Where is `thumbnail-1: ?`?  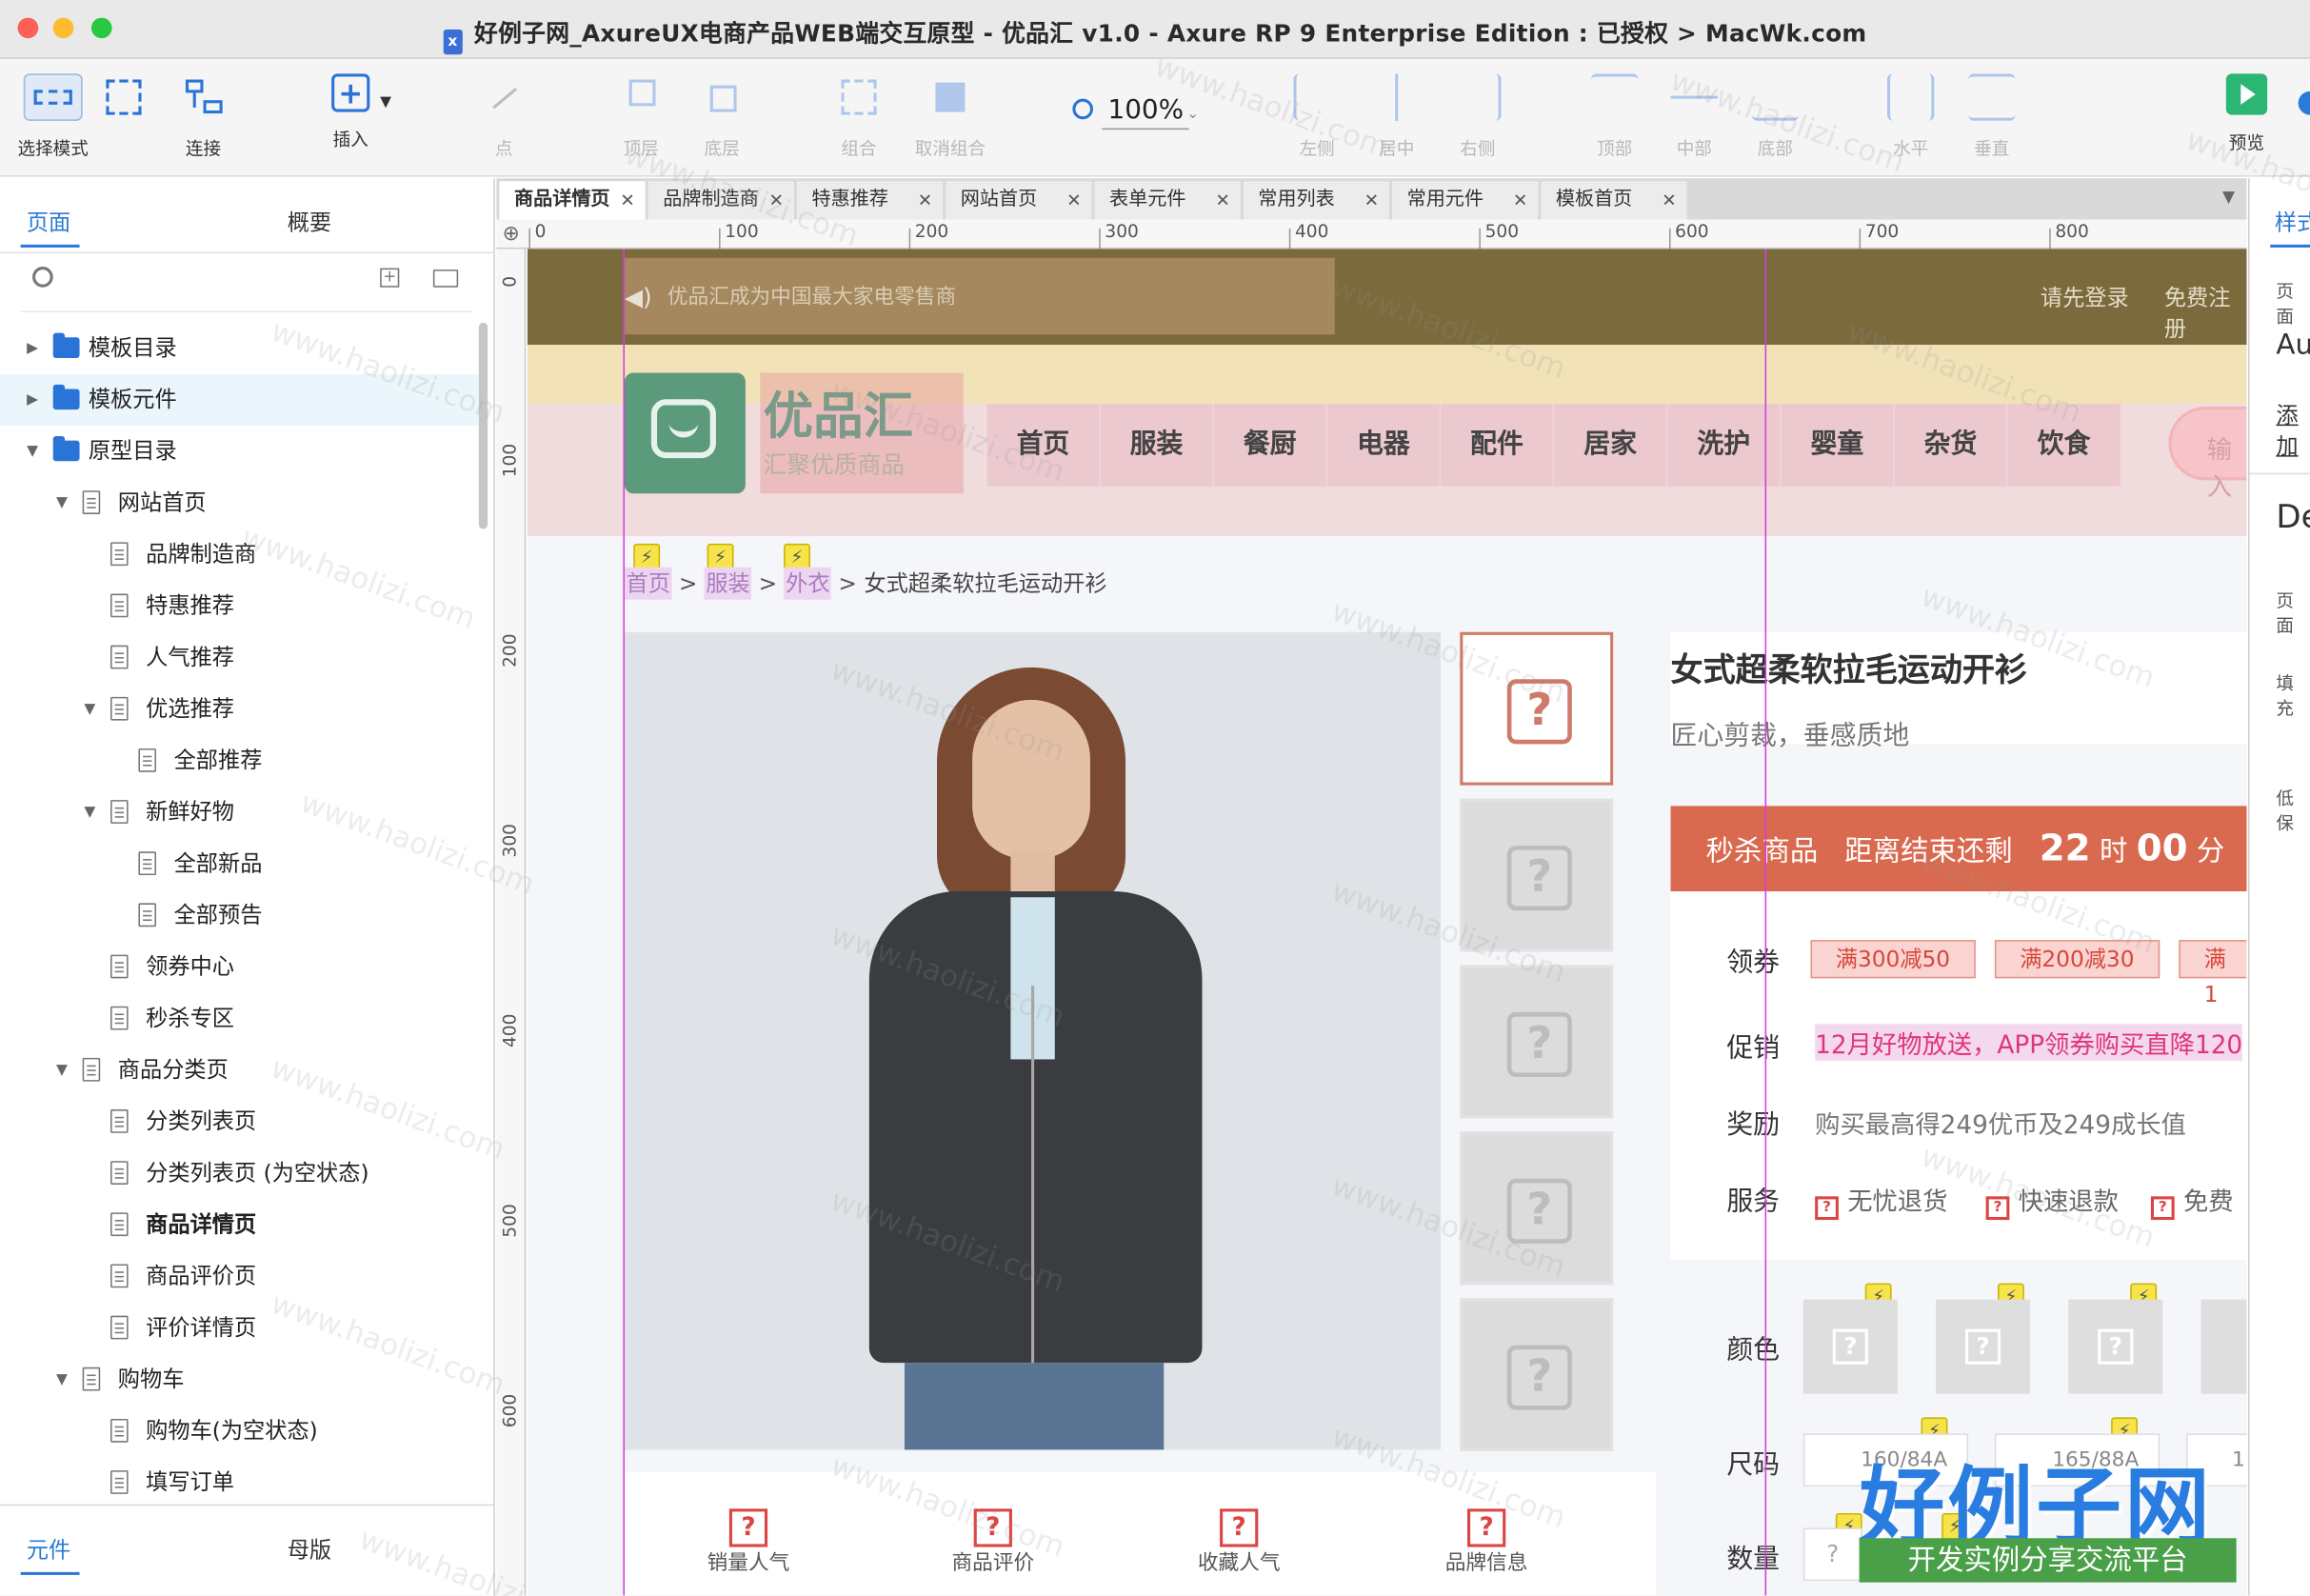 thumbnail-1: ? is located at coordinates (1537, 708).